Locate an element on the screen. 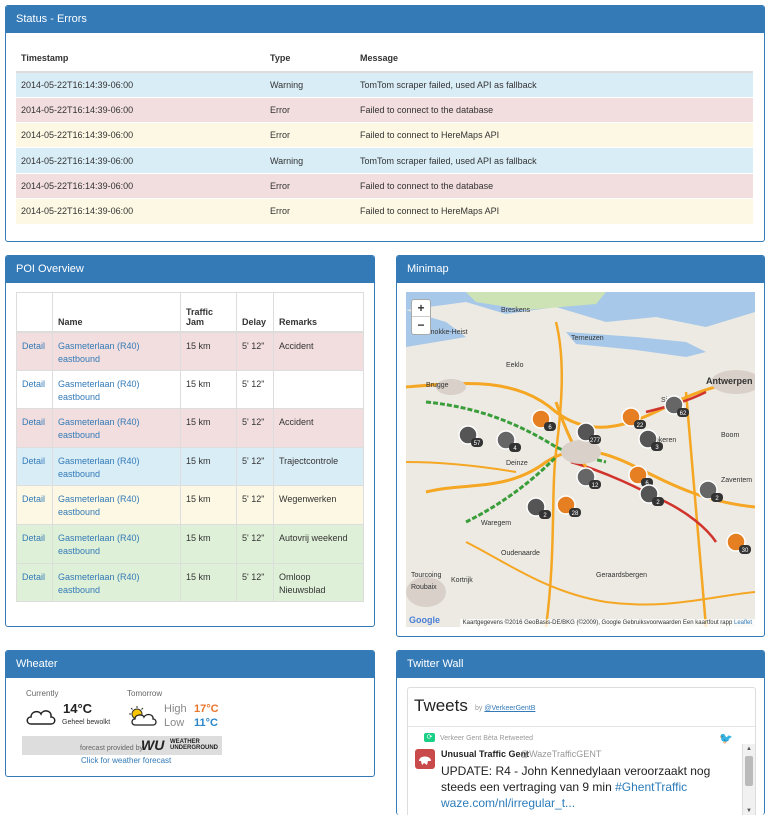  cell-remarks: Wegenwerken is located at coordinates (318, 505).